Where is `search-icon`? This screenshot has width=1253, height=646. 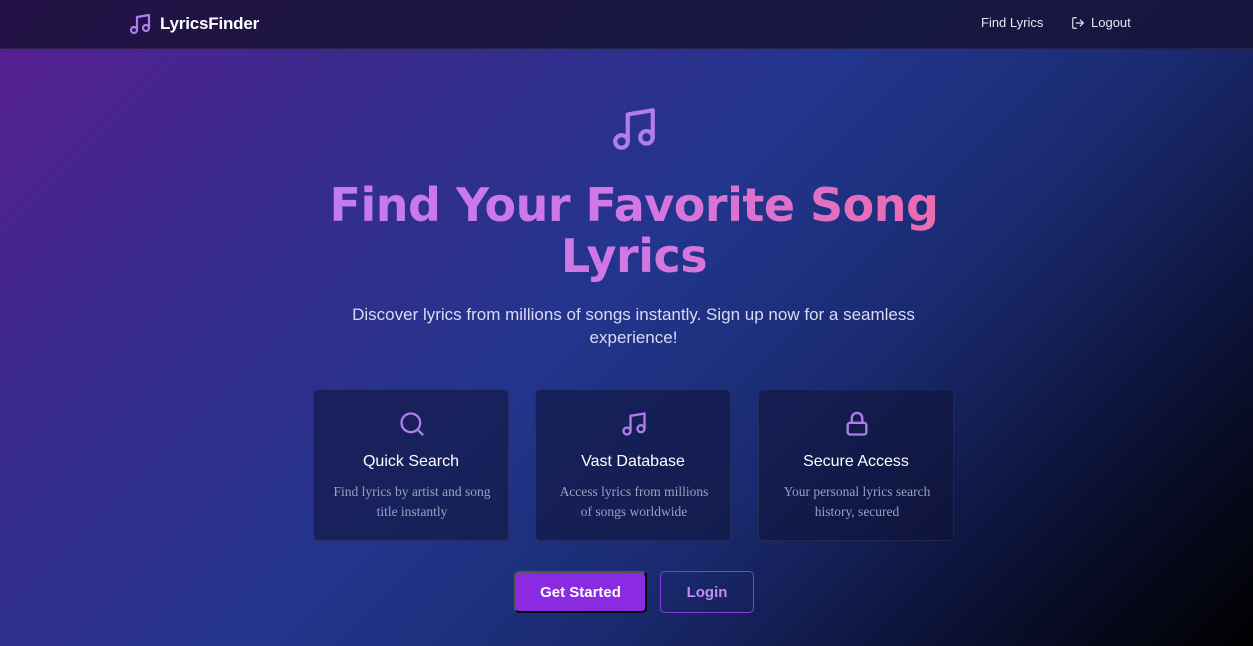 search-icon is located at coordinates (412, 424).